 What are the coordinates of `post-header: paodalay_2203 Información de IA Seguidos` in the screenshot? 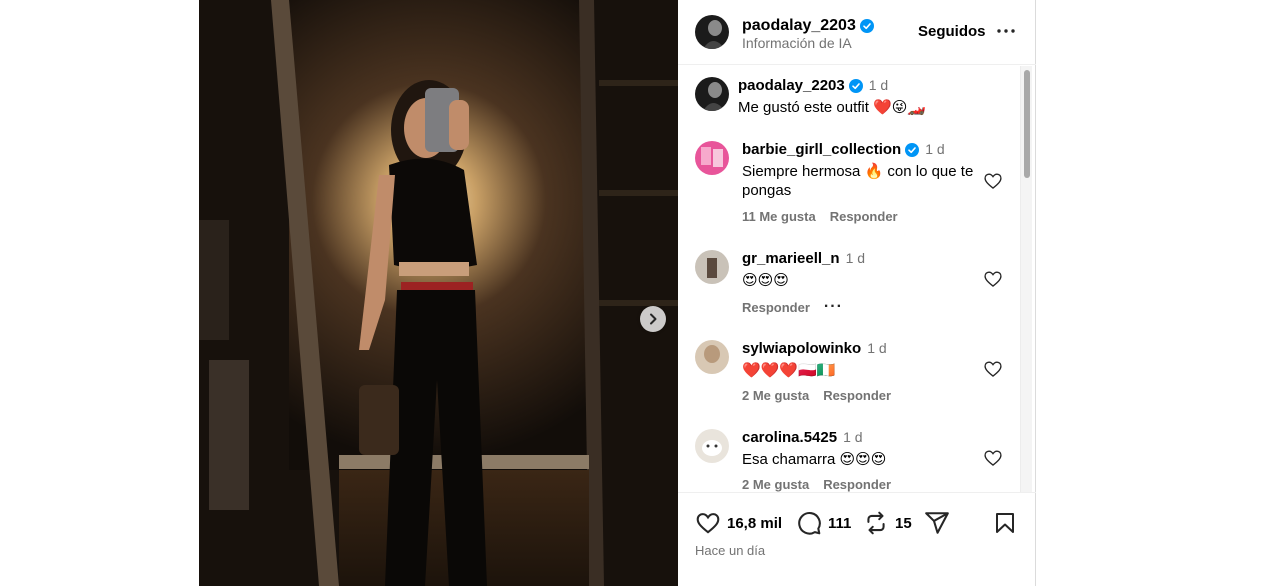 It's located at (857, 32).